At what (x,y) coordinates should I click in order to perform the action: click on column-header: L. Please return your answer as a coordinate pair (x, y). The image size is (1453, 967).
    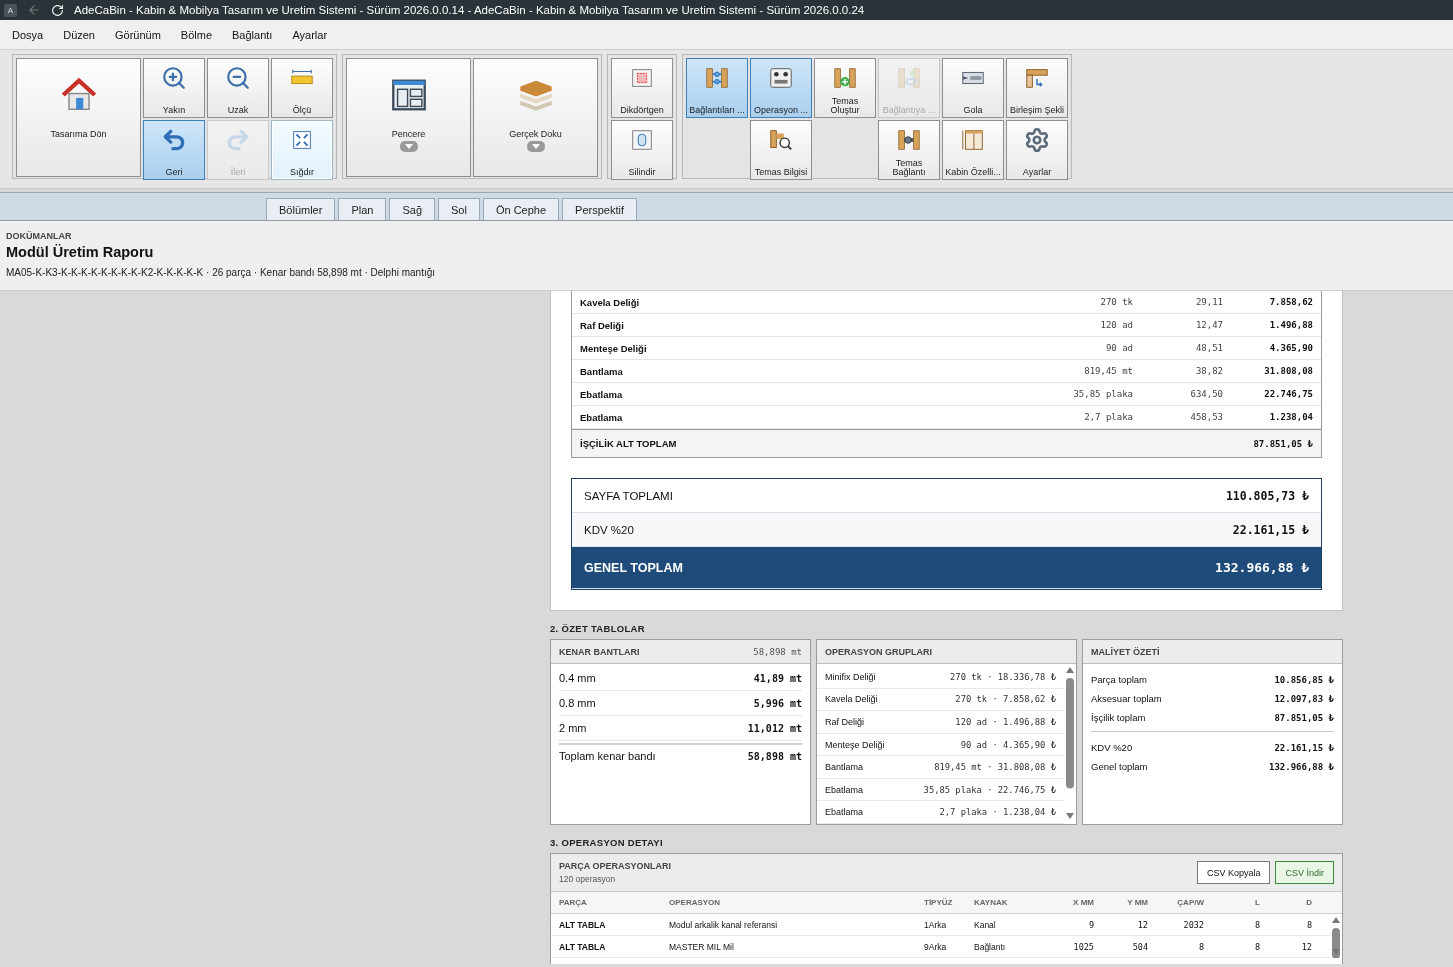
    Looking at the image, I should click on (1238, 902).